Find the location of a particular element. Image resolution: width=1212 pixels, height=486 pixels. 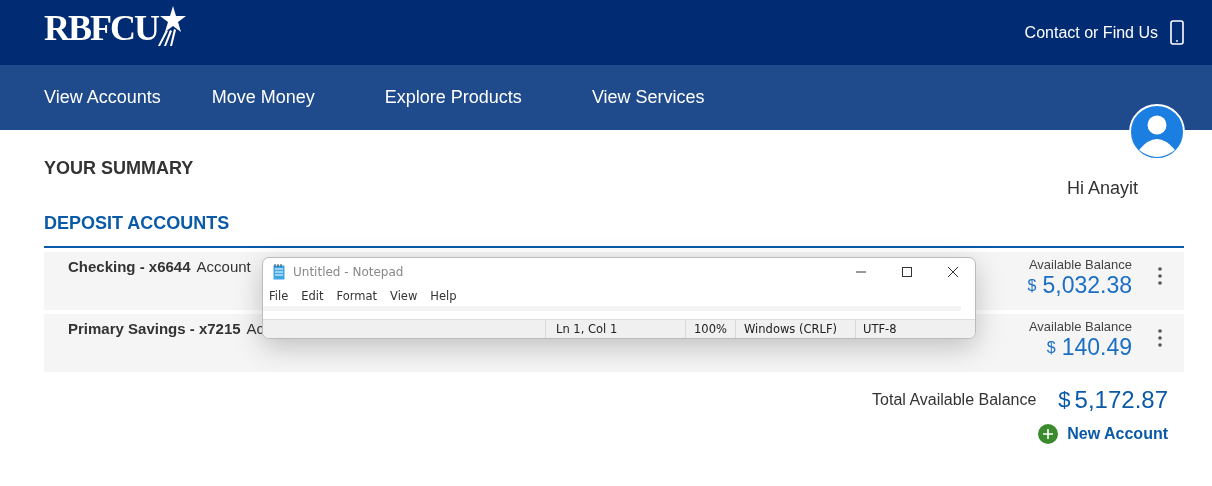

account-name: Checking - x6644 is located at coordinates (129, 266).